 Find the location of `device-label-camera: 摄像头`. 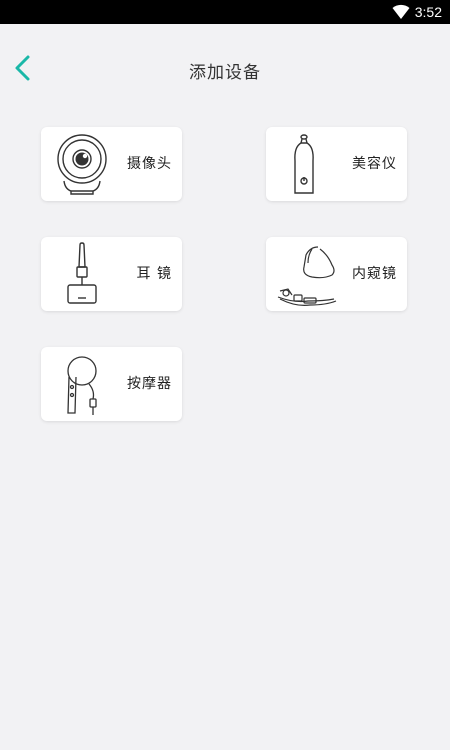

device-label-camera: 摄像头 is located at coordinates (149, 164).